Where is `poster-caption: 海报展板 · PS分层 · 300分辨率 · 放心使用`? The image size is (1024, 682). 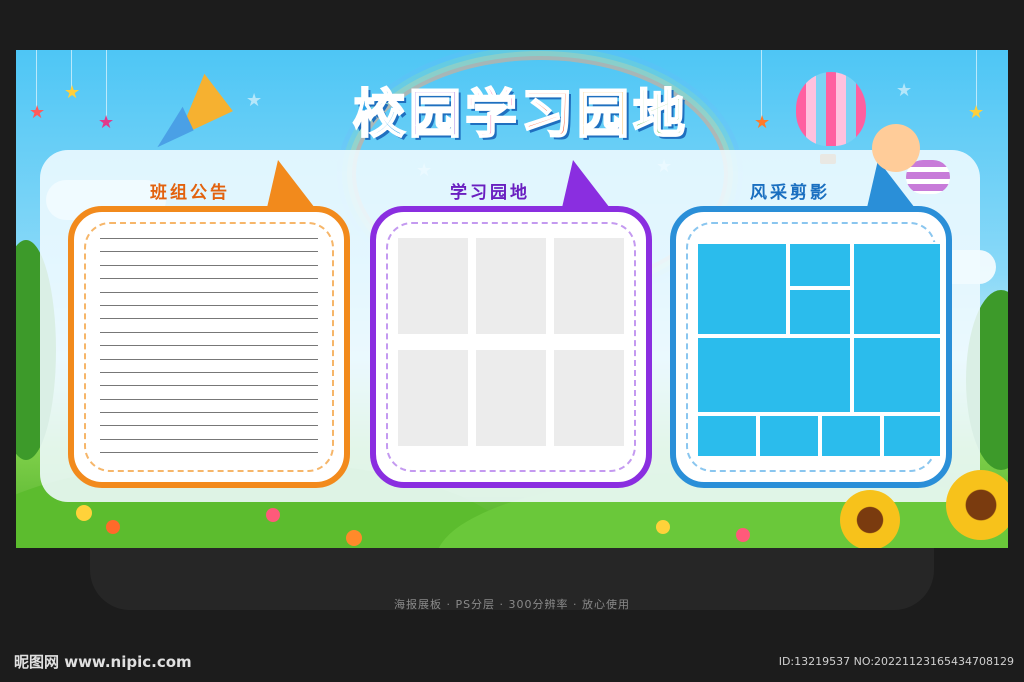
poster-caption: 海报展板 · PS分层 · 300分辨率 · 放心使用 is located at coordinates (512, 604).